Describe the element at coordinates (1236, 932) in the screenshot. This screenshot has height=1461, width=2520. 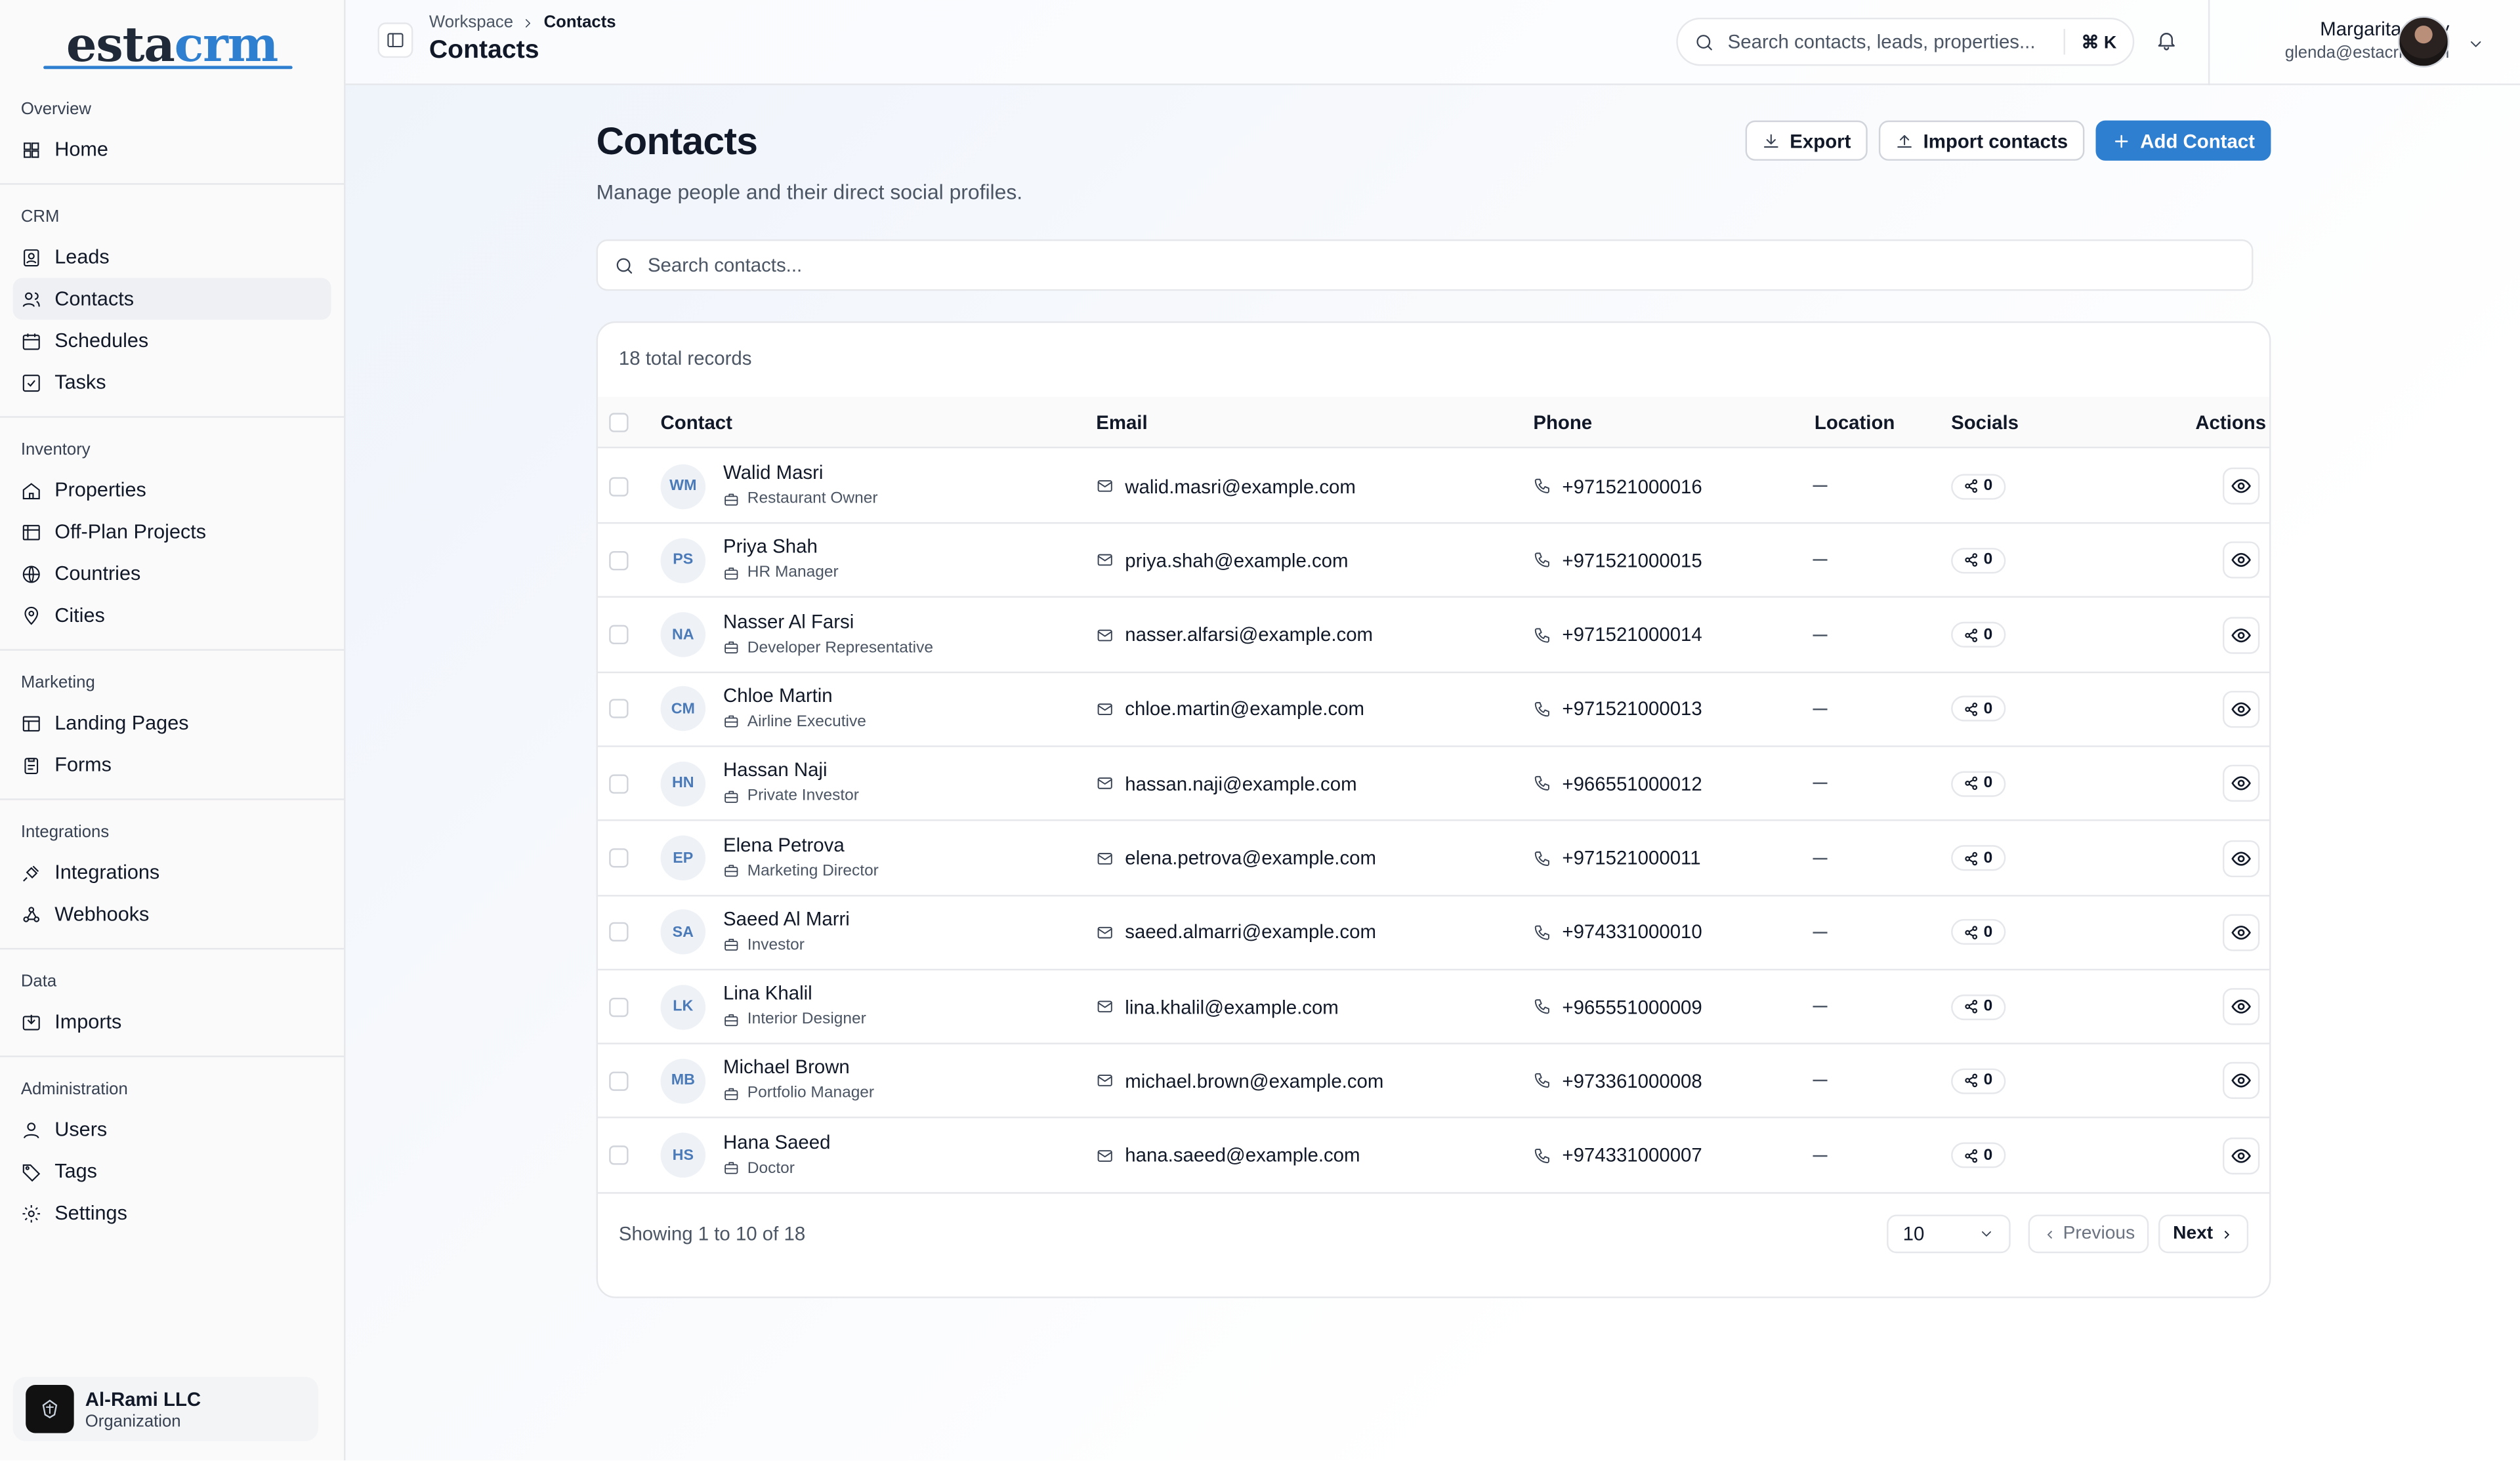
I see `contact-email: saeed.almarri@example.com` at that location.